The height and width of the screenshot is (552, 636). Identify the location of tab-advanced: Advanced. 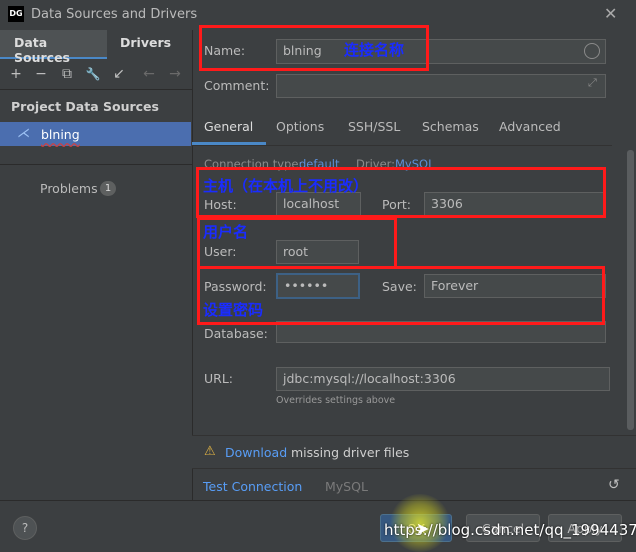
(530, 126).